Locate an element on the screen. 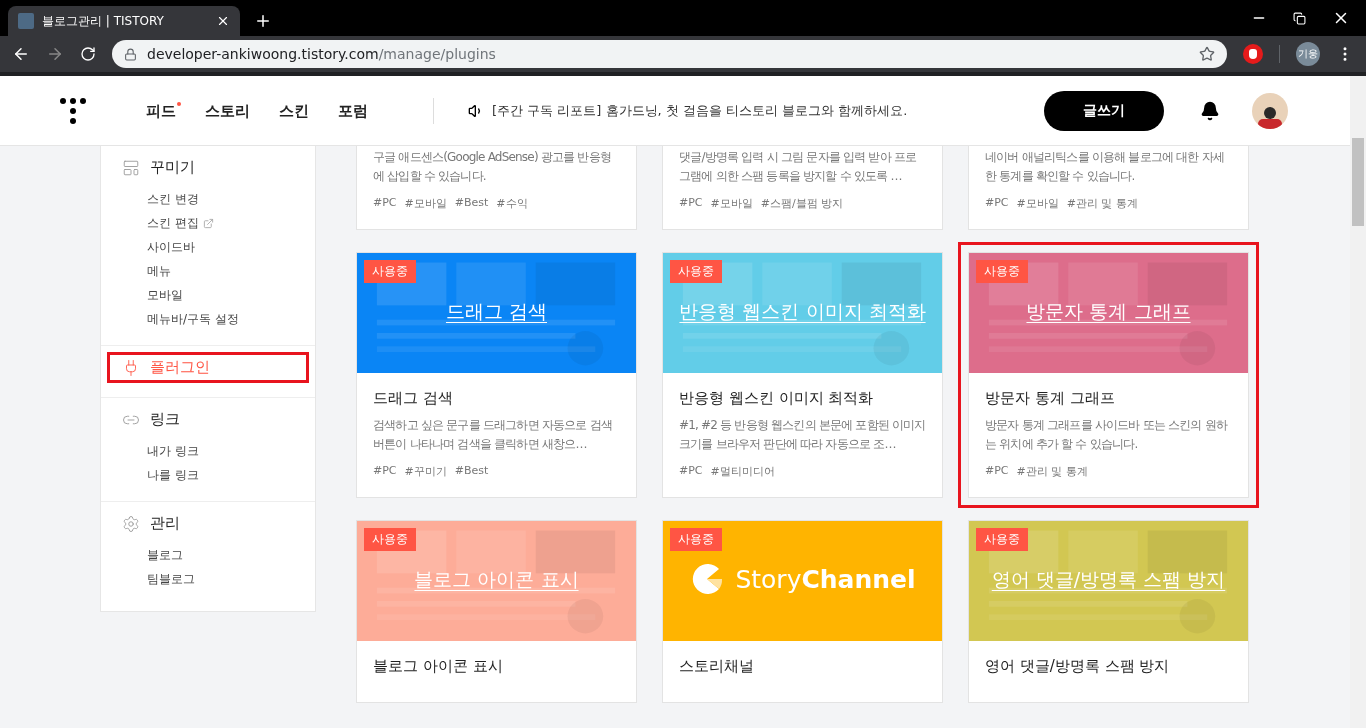  plugin-card: 구글 애드센스(Google AdSense) 광고를 반응형에 삽입할 수 있습니다. #PC #모바일 #Best #수익 is located at coordinates (496, 188).